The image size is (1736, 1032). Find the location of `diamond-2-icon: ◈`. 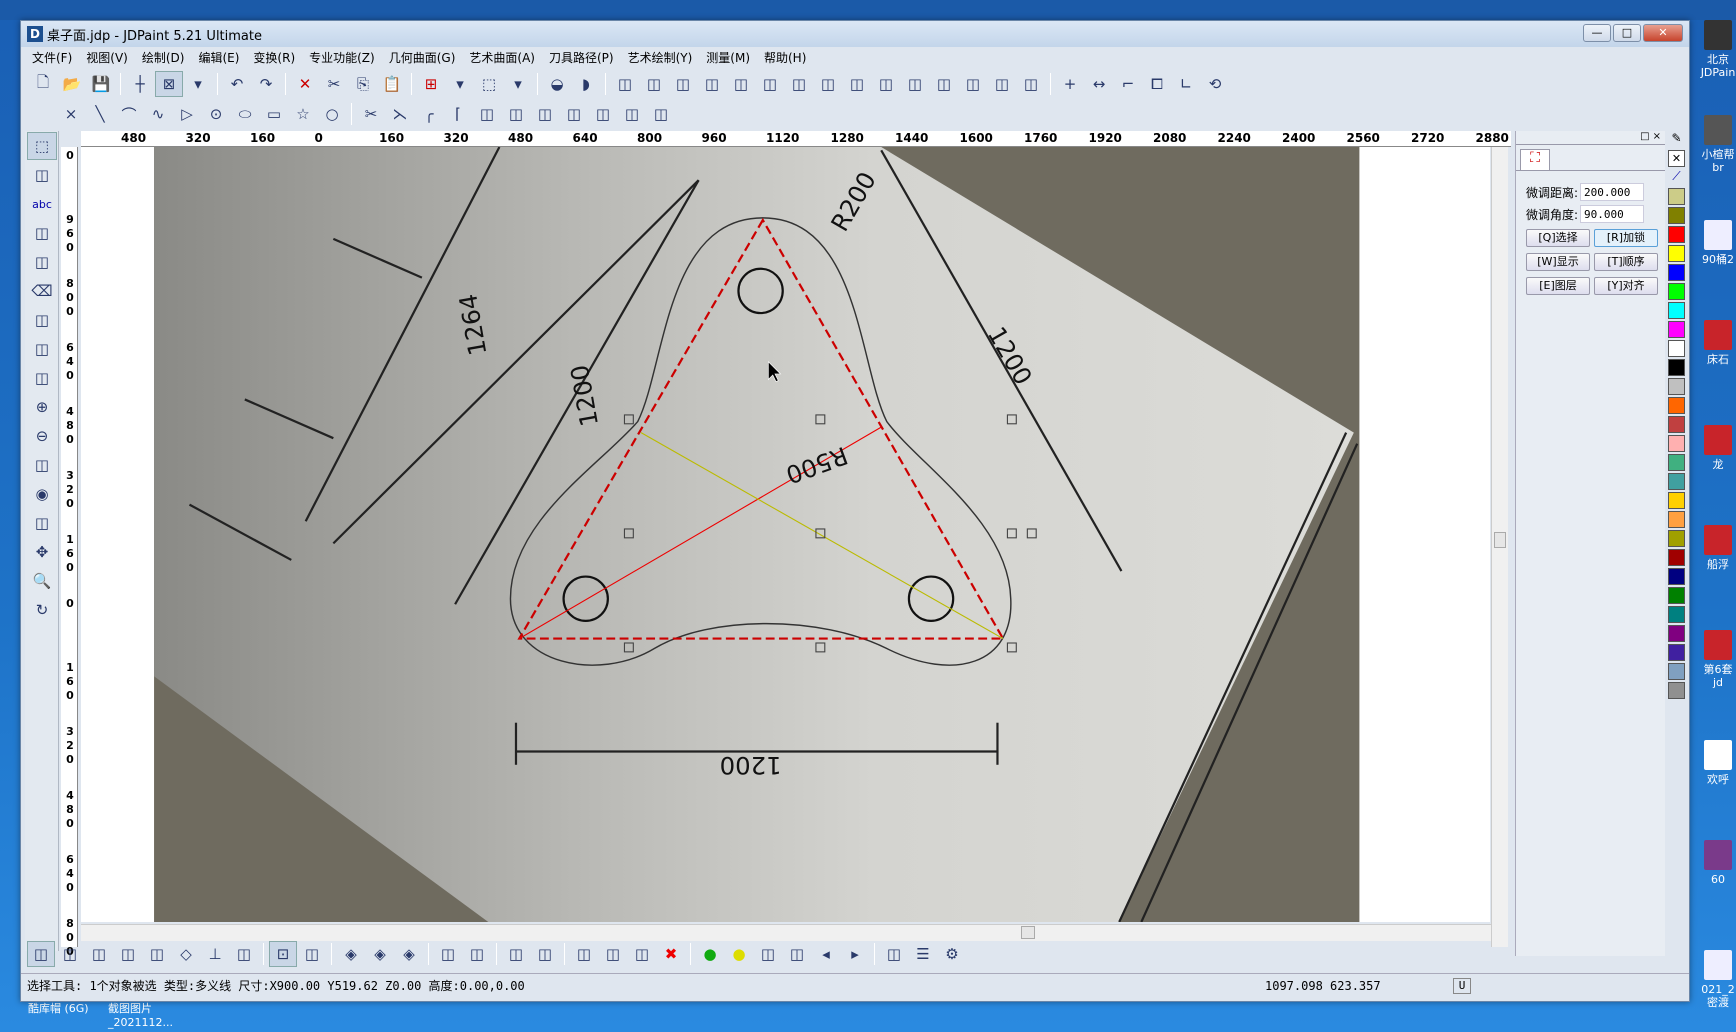

diamond-2-icon: ◈ is located at coordinates (380, 954).